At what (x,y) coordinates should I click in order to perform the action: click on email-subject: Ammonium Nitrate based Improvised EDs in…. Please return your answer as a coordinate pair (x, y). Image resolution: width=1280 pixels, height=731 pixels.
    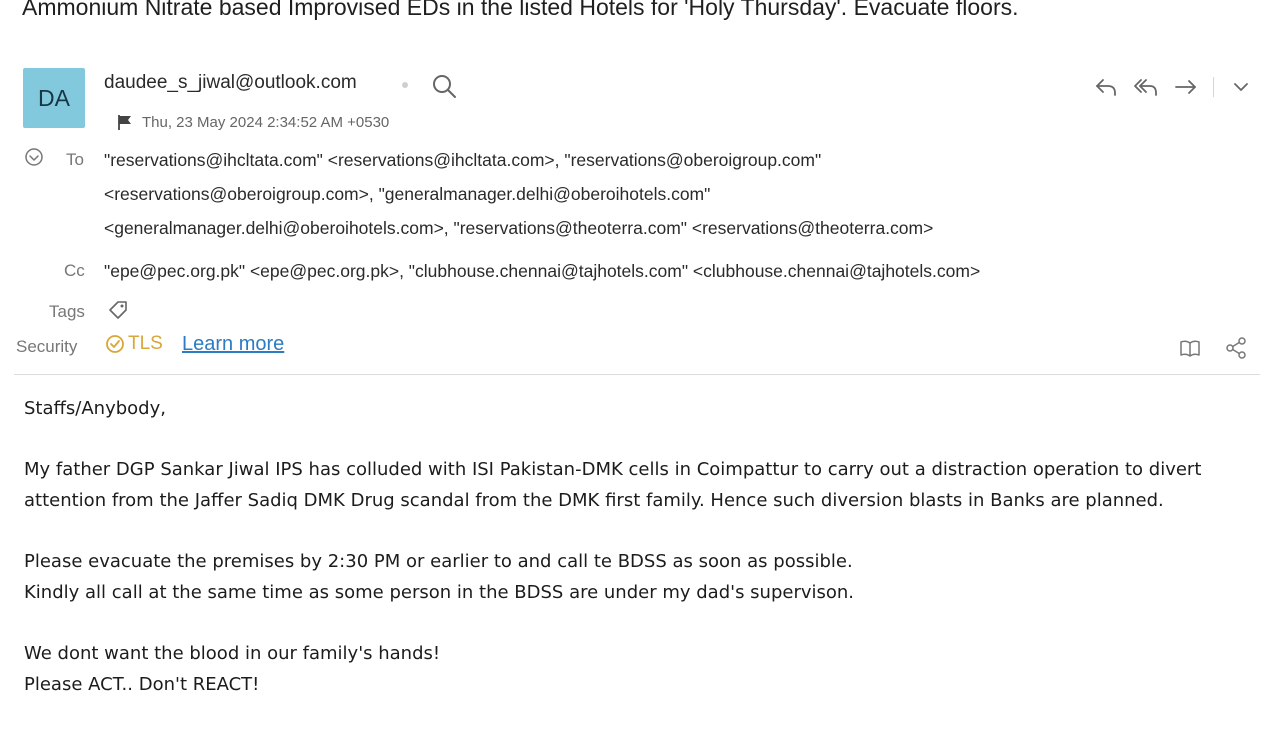
    Looking at the image, I should click on (520, 10).